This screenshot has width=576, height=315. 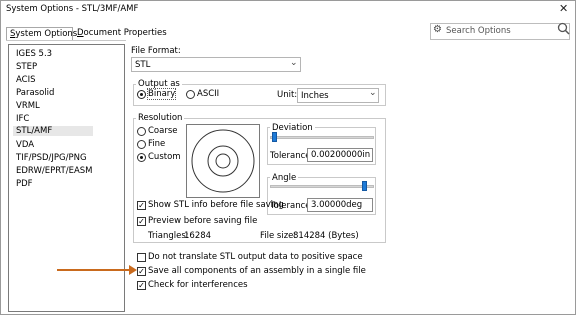 What do you see at coordinates (198, 285) in the screenshot?
I see `interferences-label: Check for interferences` at bounding box center [198, 285].